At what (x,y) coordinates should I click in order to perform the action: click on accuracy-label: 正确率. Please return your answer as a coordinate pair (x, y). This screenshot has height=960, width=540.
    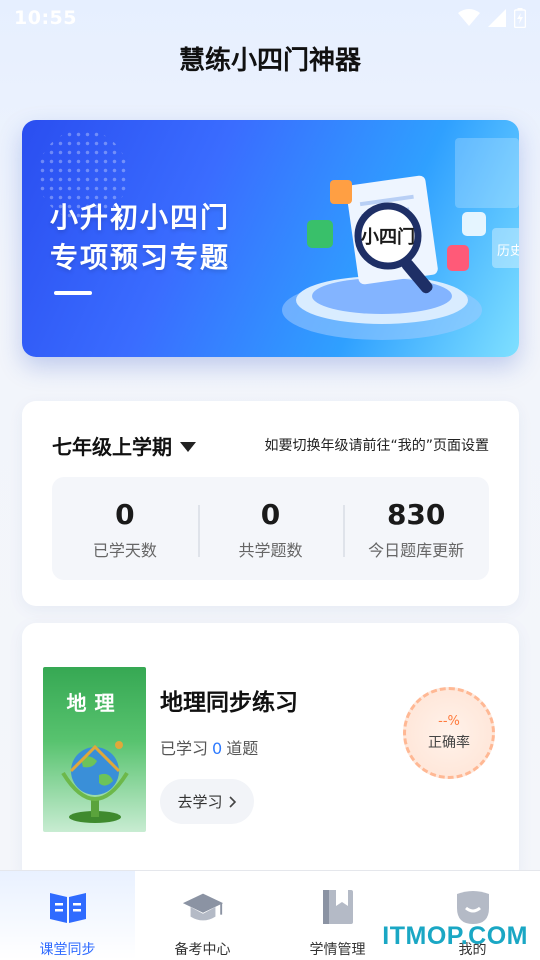
    Looking at the image, I should click on (449, 743).